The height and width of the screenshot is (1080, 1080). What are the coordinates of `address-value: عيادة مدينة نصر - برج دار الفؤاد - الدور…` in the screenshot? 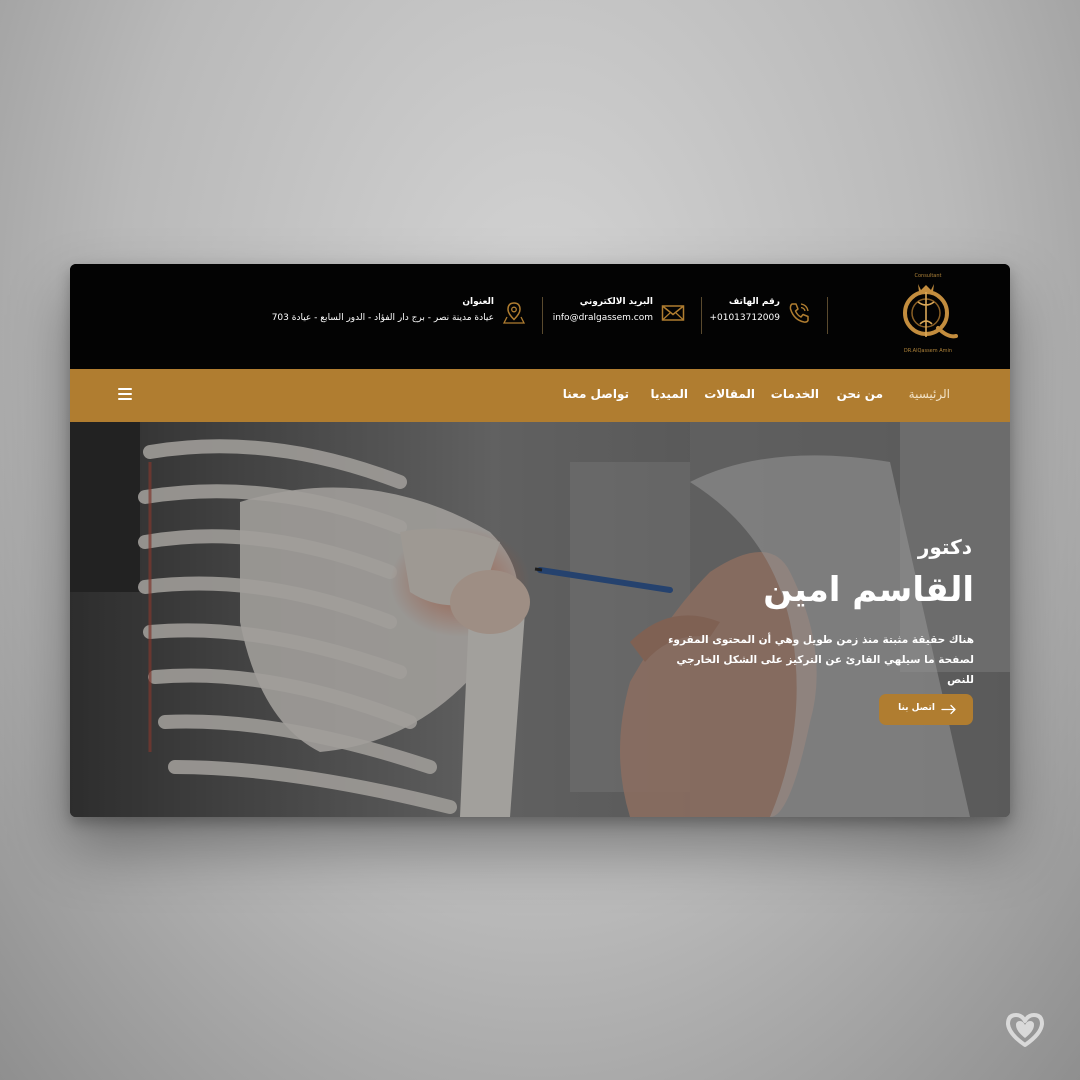 It's located at (382, 318).